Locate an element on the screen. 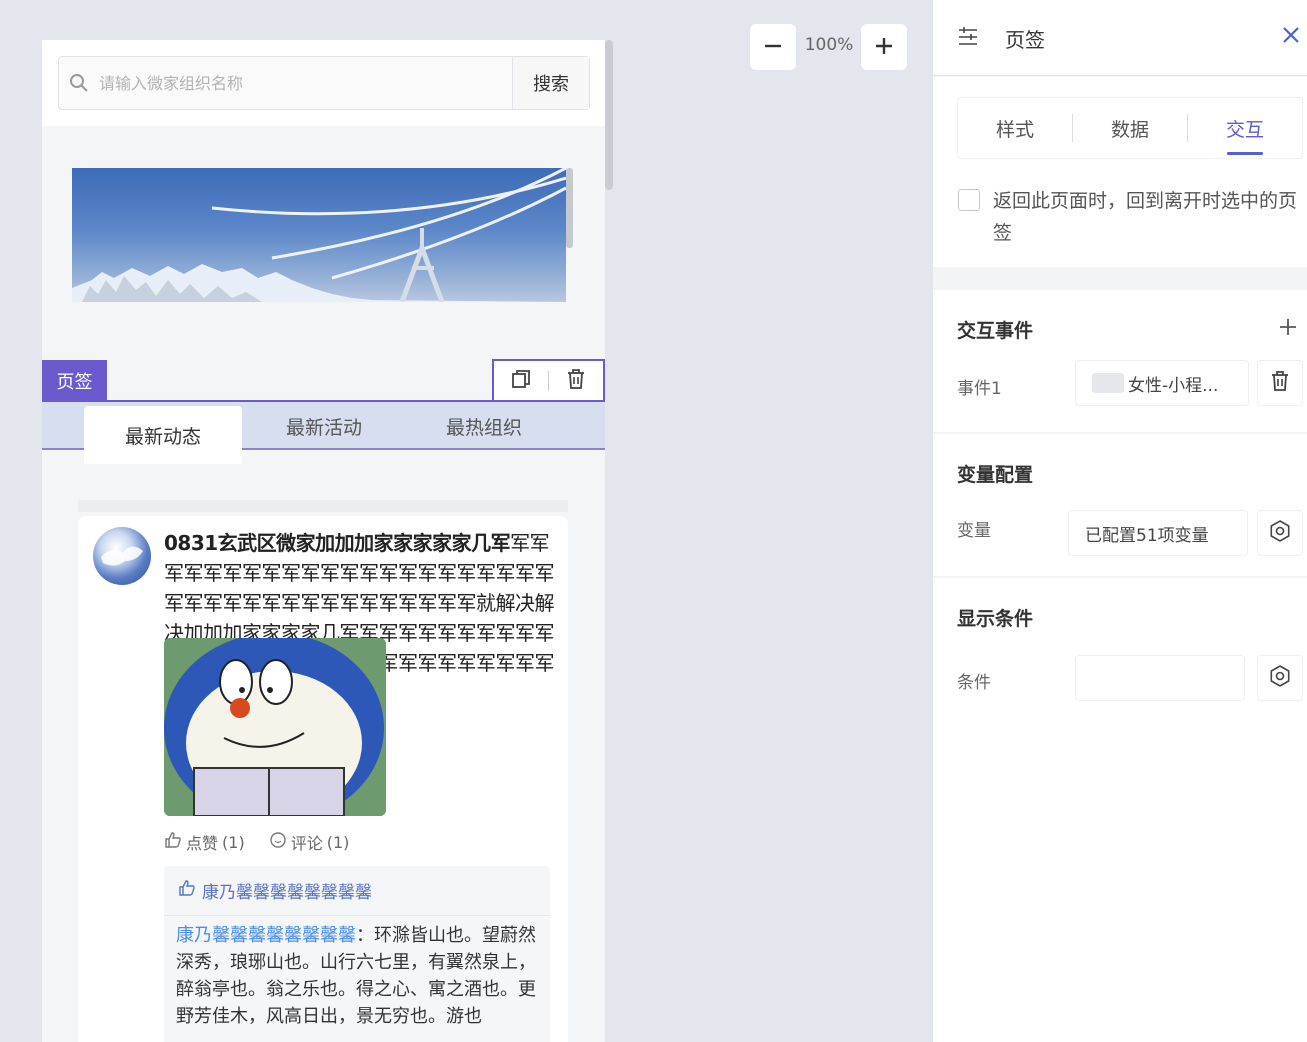 The width and height of the screenshot is (1307, 1042). post-actions: 点赞 (1) 评论 (1) is located at coordinates (256, 842).